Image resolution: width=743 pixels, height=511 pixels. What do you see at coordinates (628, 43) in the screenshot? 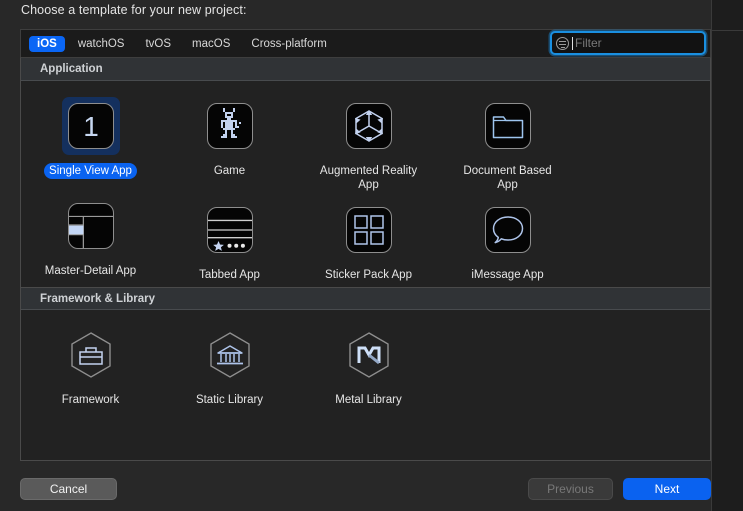
I see `filter-field: Filter` at bounding box center [628, 43].